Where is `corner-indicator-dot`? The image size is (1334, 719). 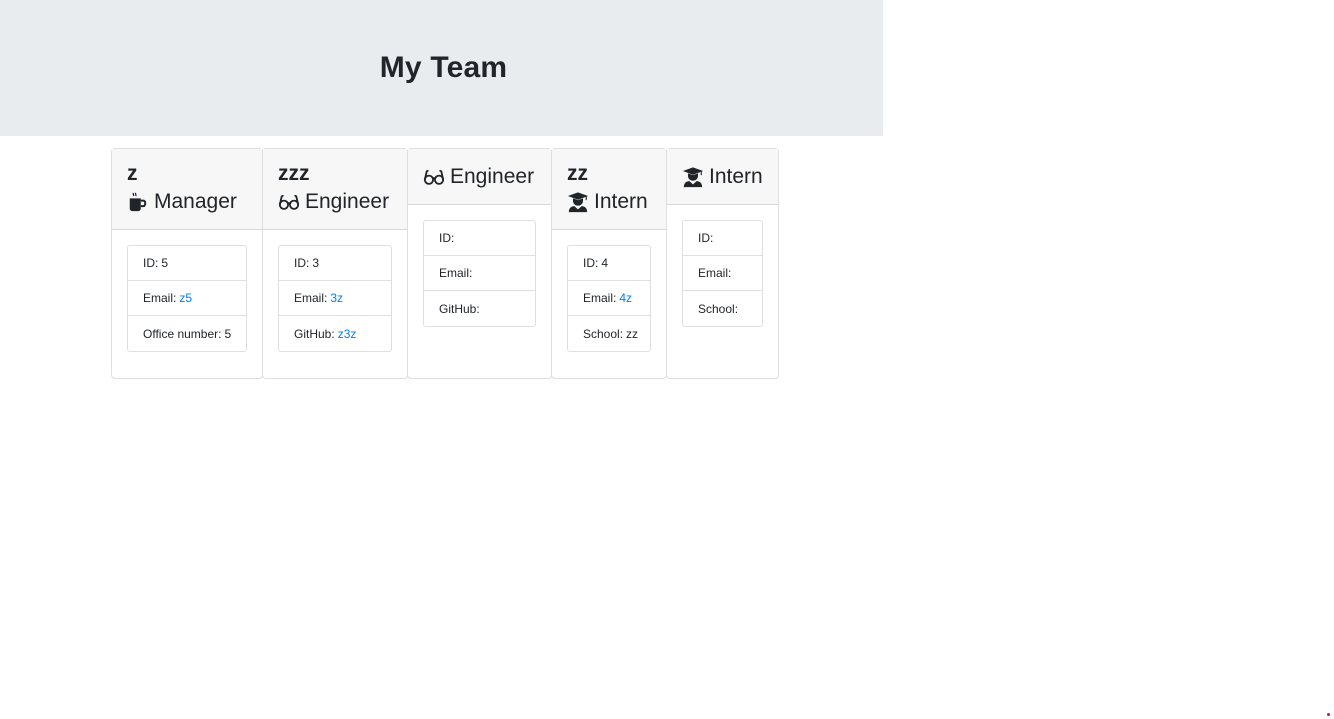 corner-indicator-dot is located at coordinates (1328, 714).